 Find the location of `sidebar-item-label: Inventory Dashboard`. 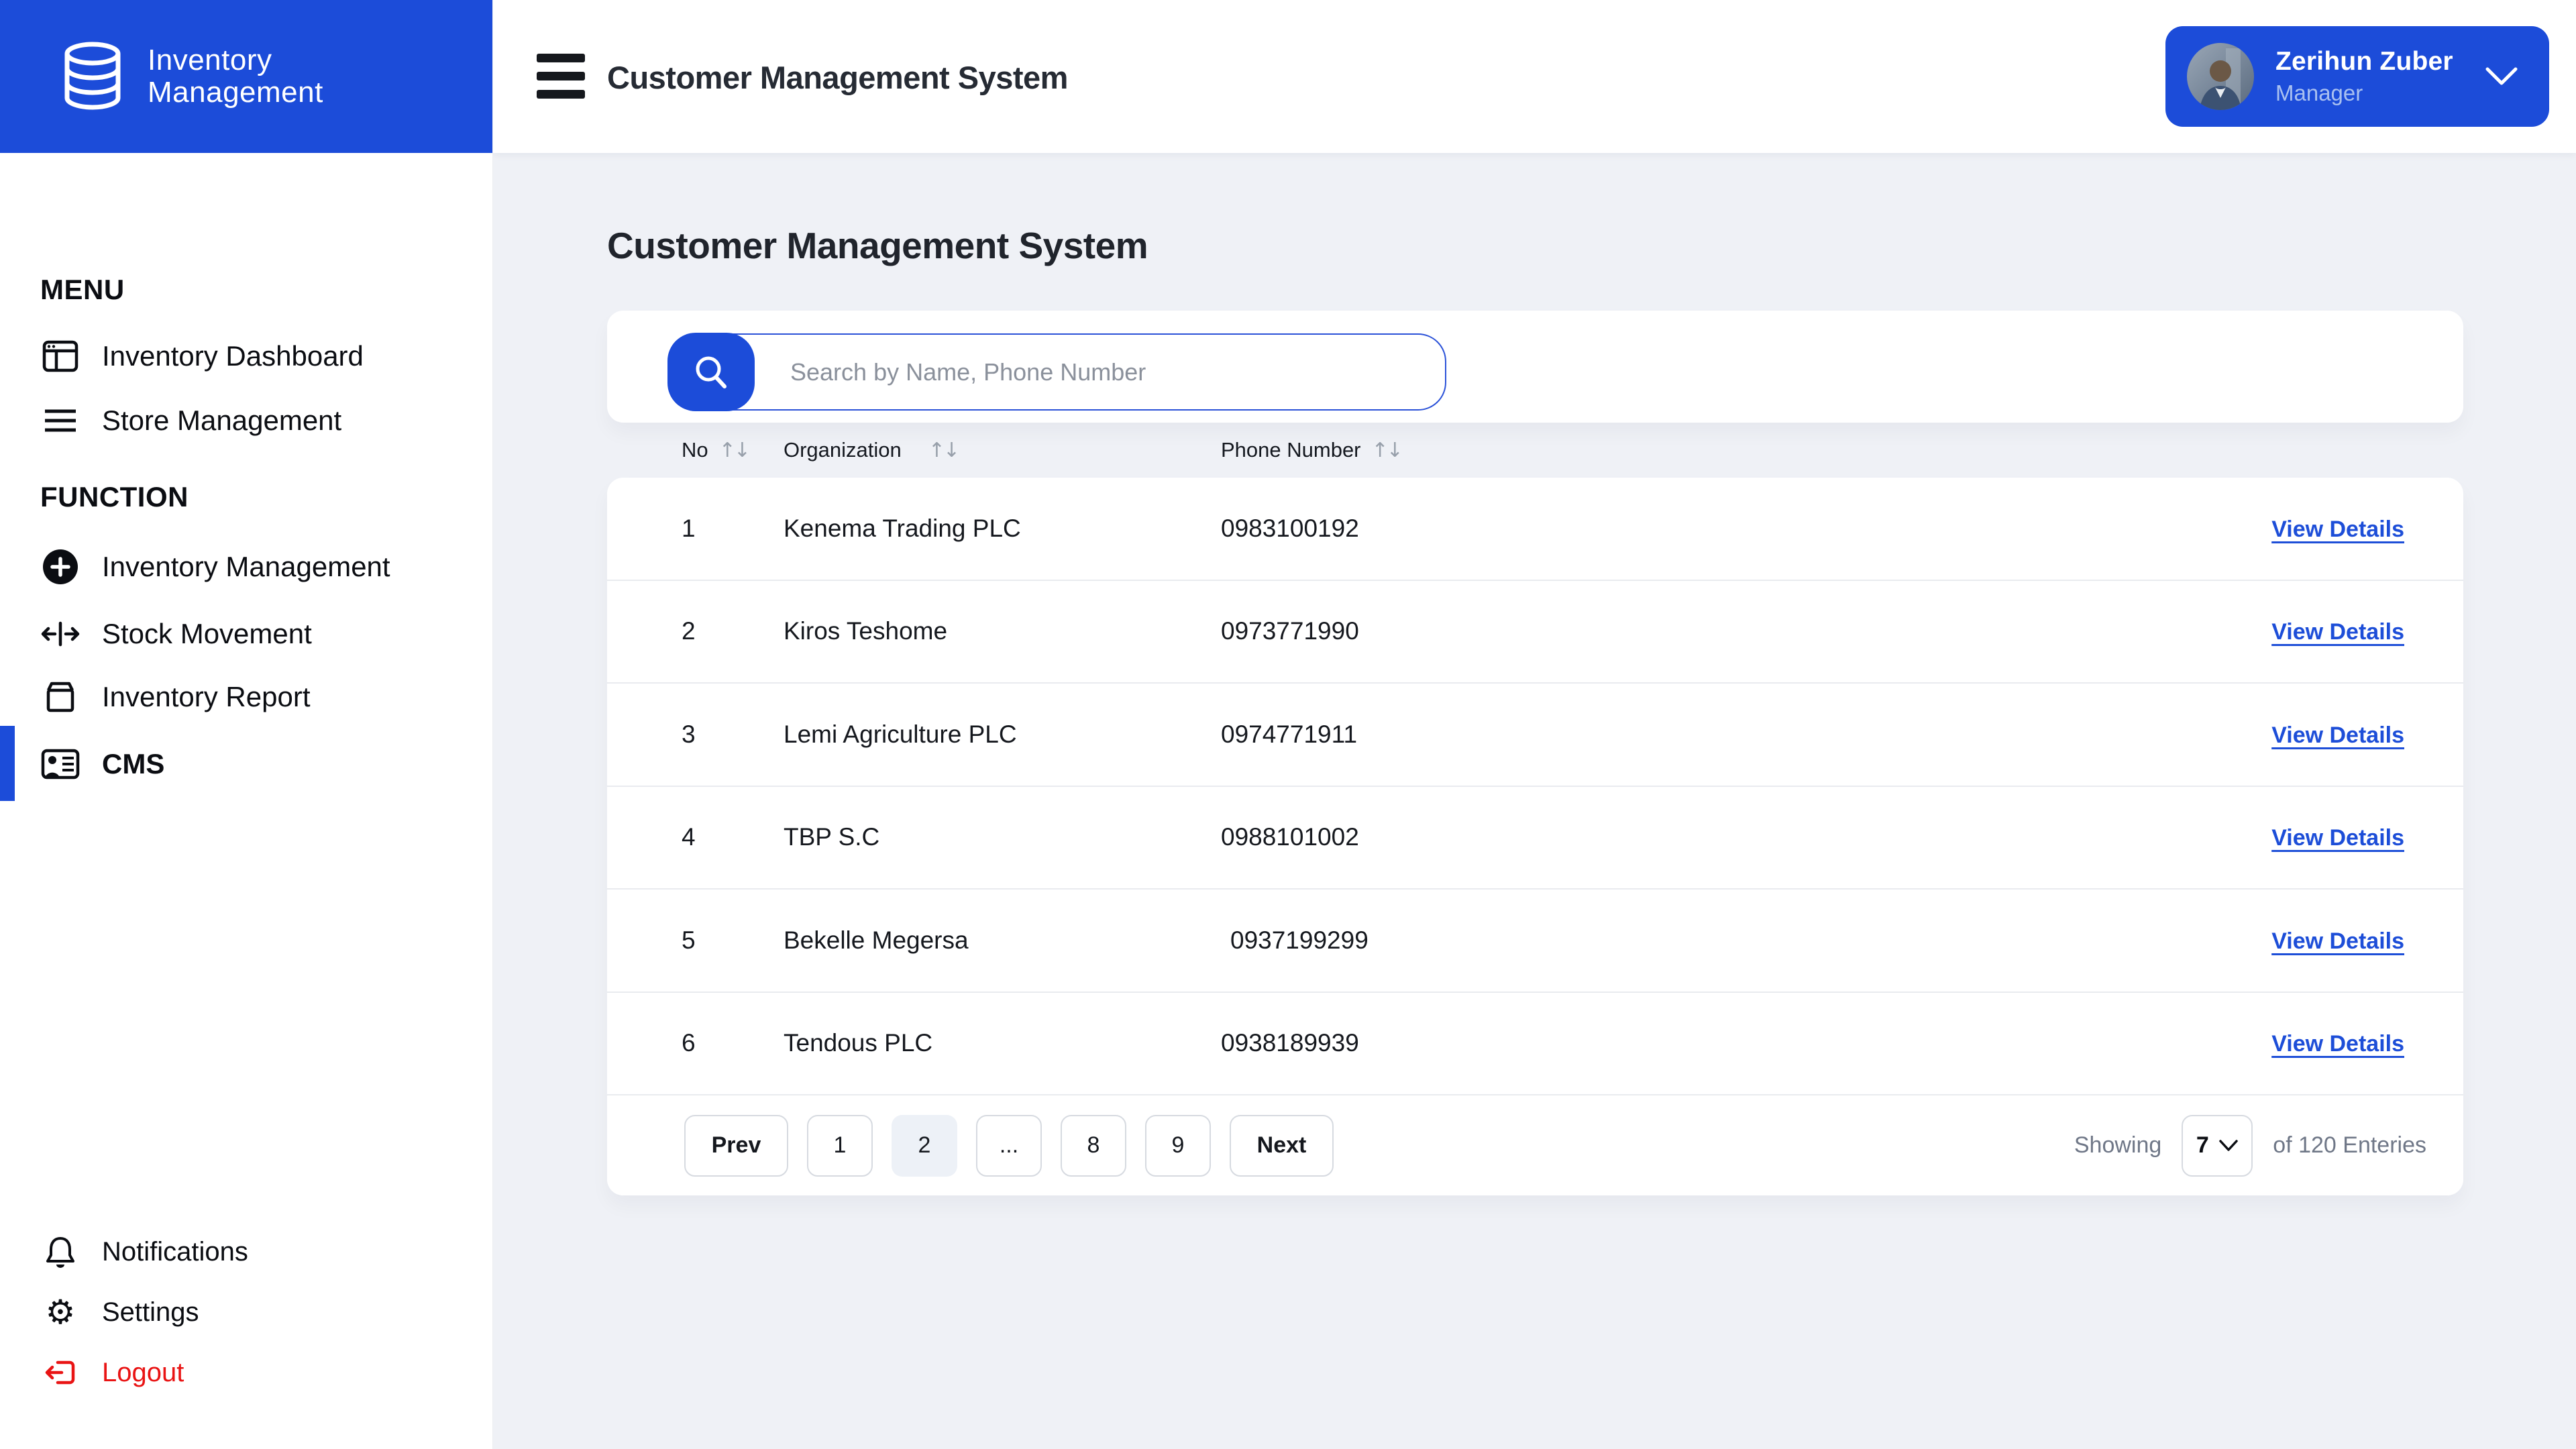

sidebar-item-label: Inventory Dashboard is located at coordinates (233, 356).